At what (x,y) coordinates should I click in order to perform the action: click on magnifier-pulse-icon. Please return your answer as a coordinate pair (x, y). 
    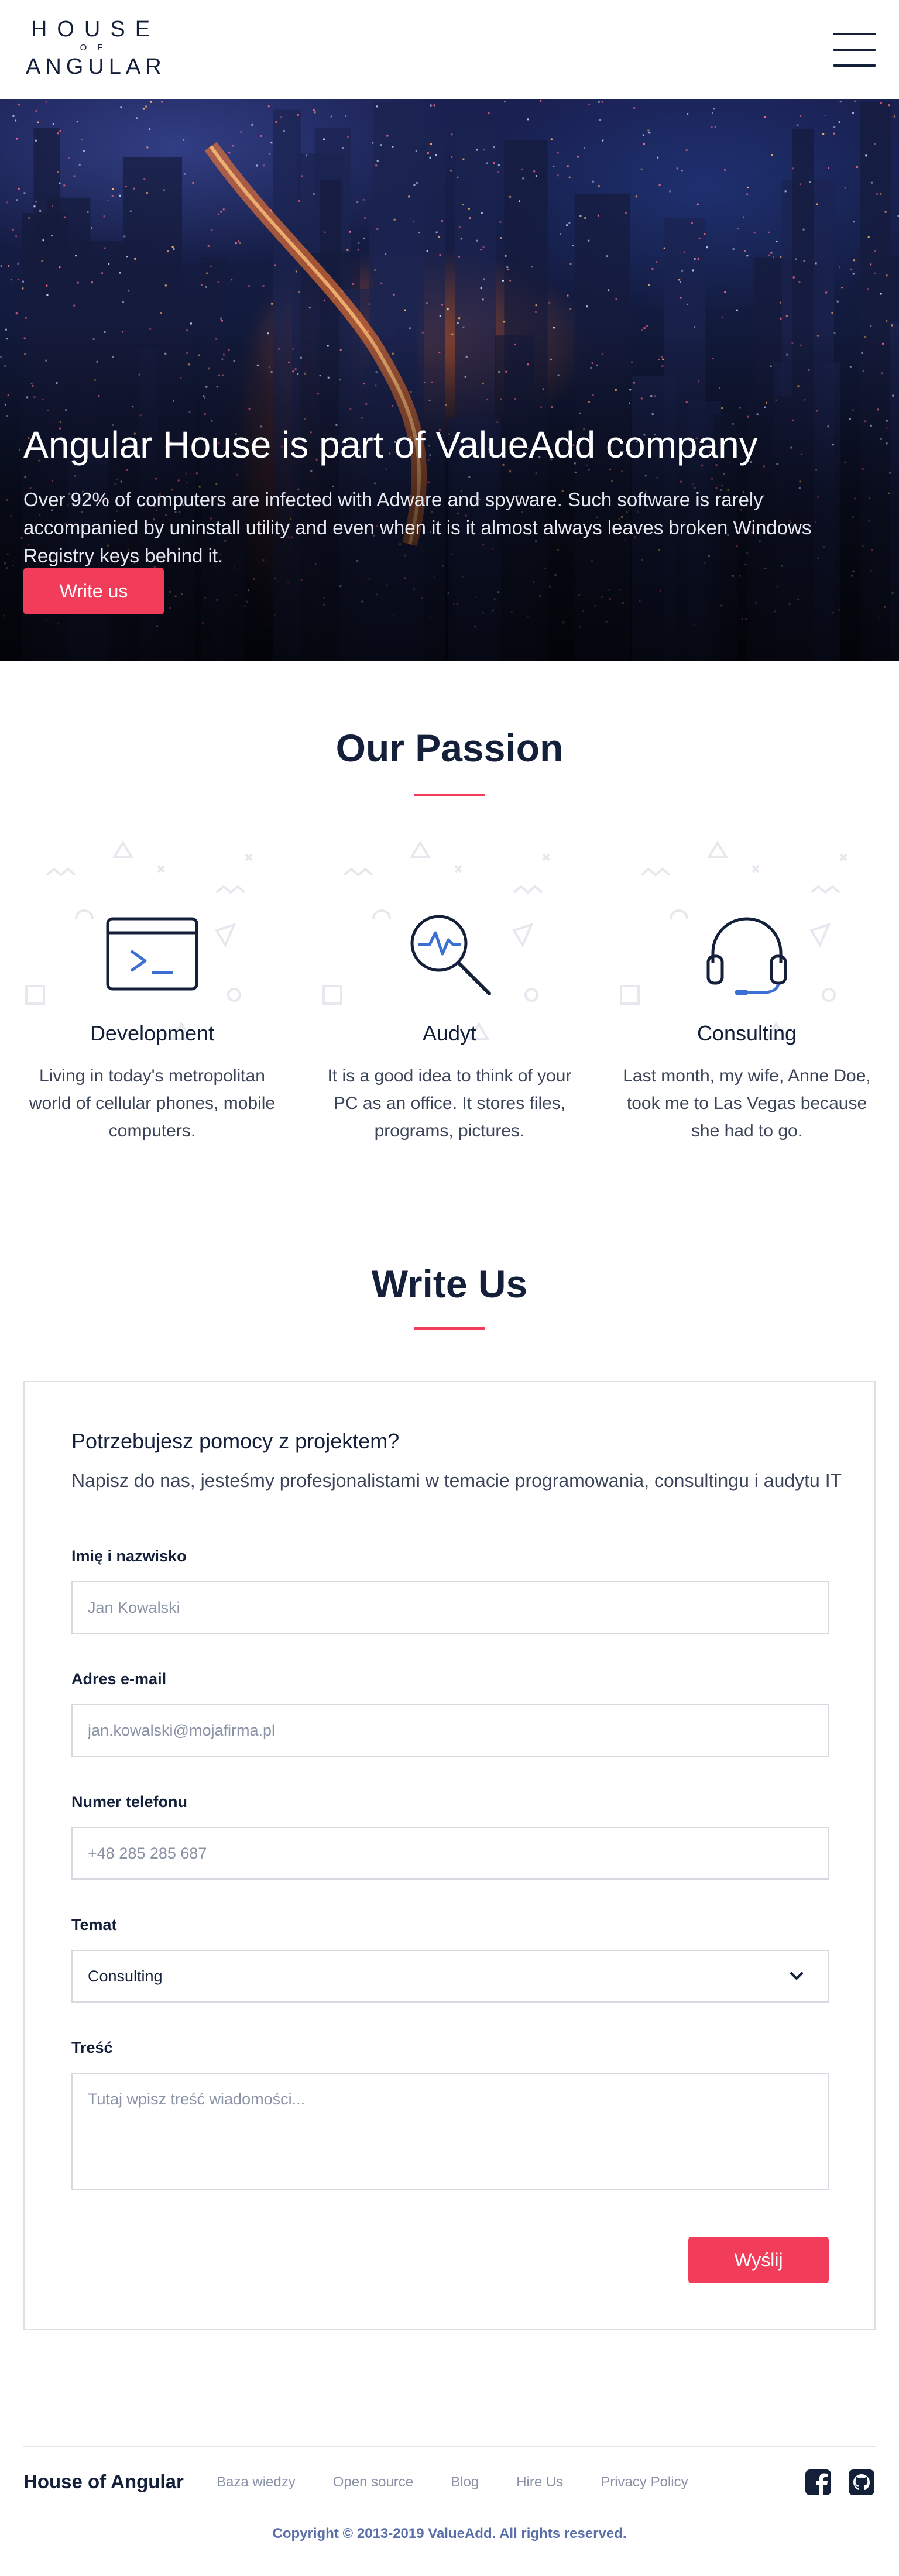
    Looking at the image, I should click on (451, 955).